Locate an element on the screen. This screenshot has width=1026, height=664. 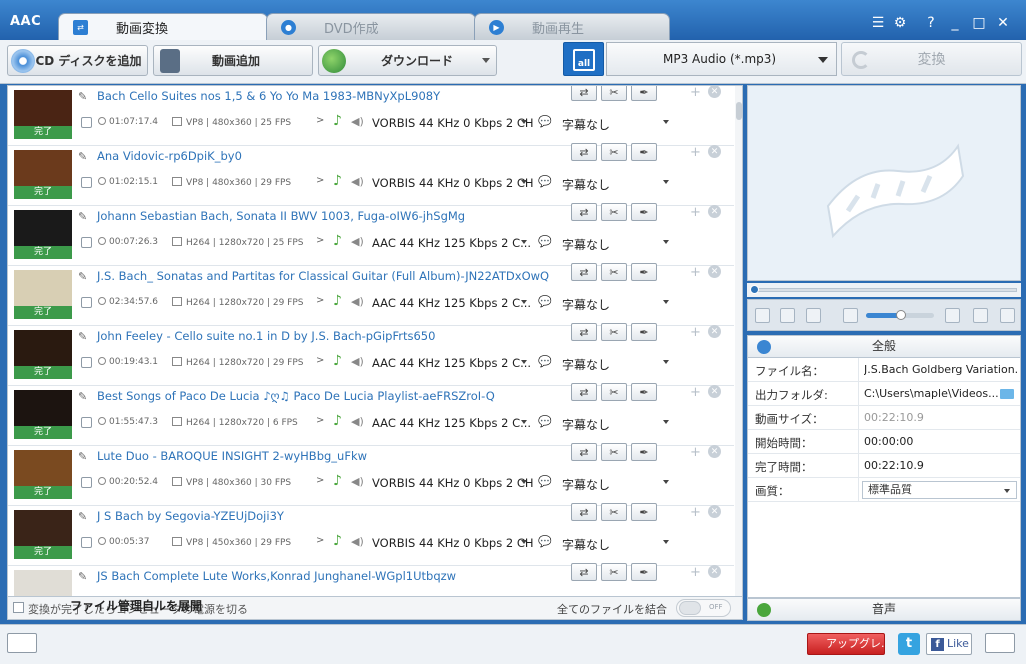
folder-icon is located at coordinates (1007, 394).